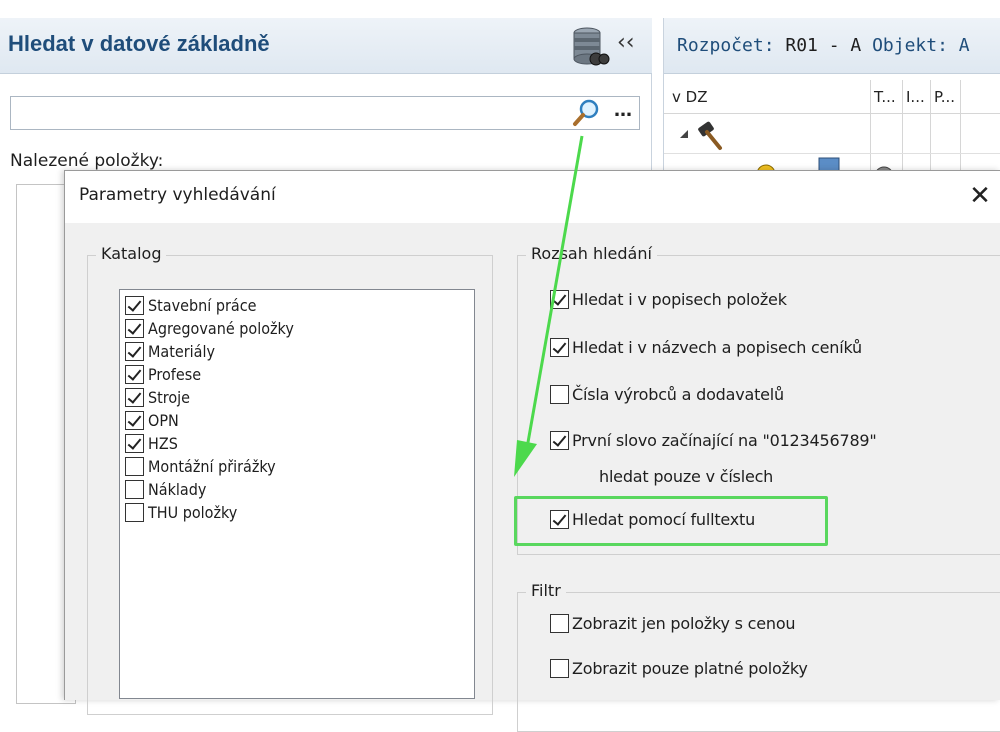 The image size is (1000, 732). Describe the element at coordinates (717, 347) in the screenshot. I see `option-label: Hledat i v názvech a popisech ceníků` at that location.